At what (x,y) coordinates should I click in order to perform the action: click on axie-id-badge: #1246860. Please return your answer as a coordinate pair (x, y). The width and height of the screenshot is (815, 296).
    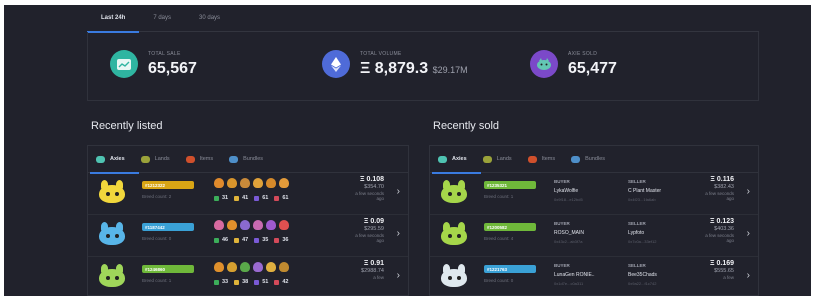
    Looking at the image, I should click on (168, 269).